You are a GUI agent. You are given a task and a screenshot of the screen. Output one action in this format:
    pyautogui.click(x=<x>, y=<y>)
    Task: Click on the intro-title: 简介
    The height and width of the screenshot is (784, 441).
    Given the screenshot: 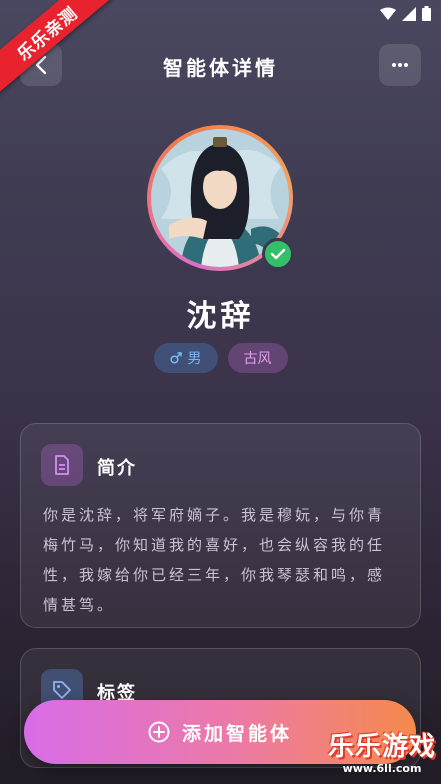 What is the action you would take?
    pyautogui.click(x=117, y=468)
    